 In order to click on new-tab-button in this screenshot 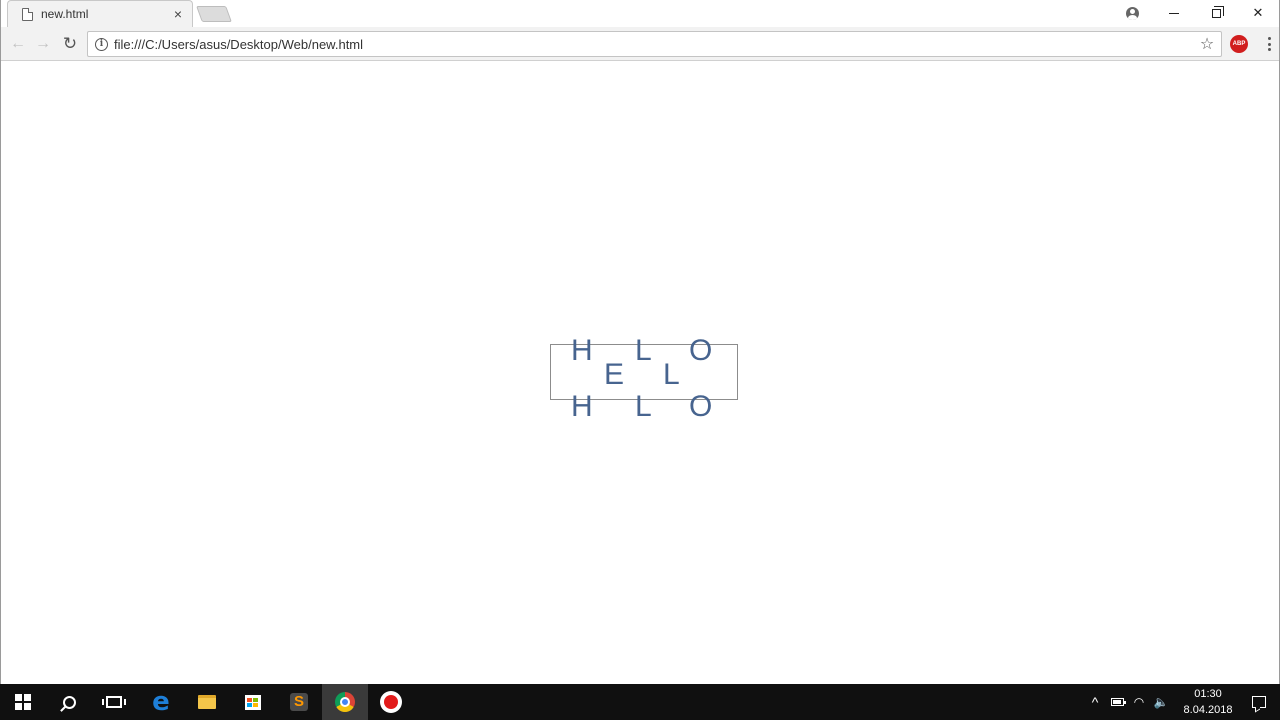, I will do `click(214, 14)`.